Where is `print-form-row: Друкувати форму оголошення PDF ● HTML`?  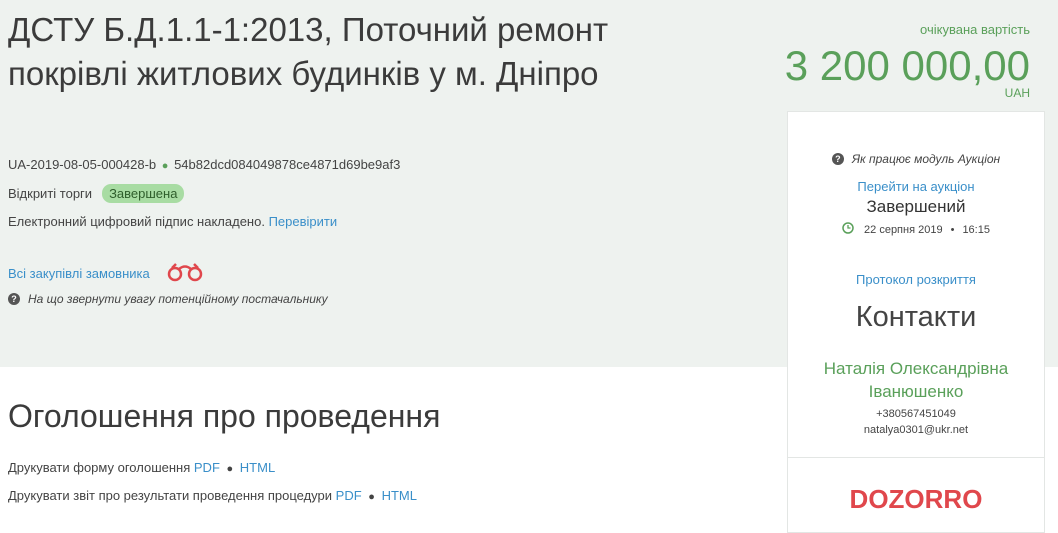
print-form-row: Друкувати форму оголошення PDF ● HTML is located at coordinates (141, 467).